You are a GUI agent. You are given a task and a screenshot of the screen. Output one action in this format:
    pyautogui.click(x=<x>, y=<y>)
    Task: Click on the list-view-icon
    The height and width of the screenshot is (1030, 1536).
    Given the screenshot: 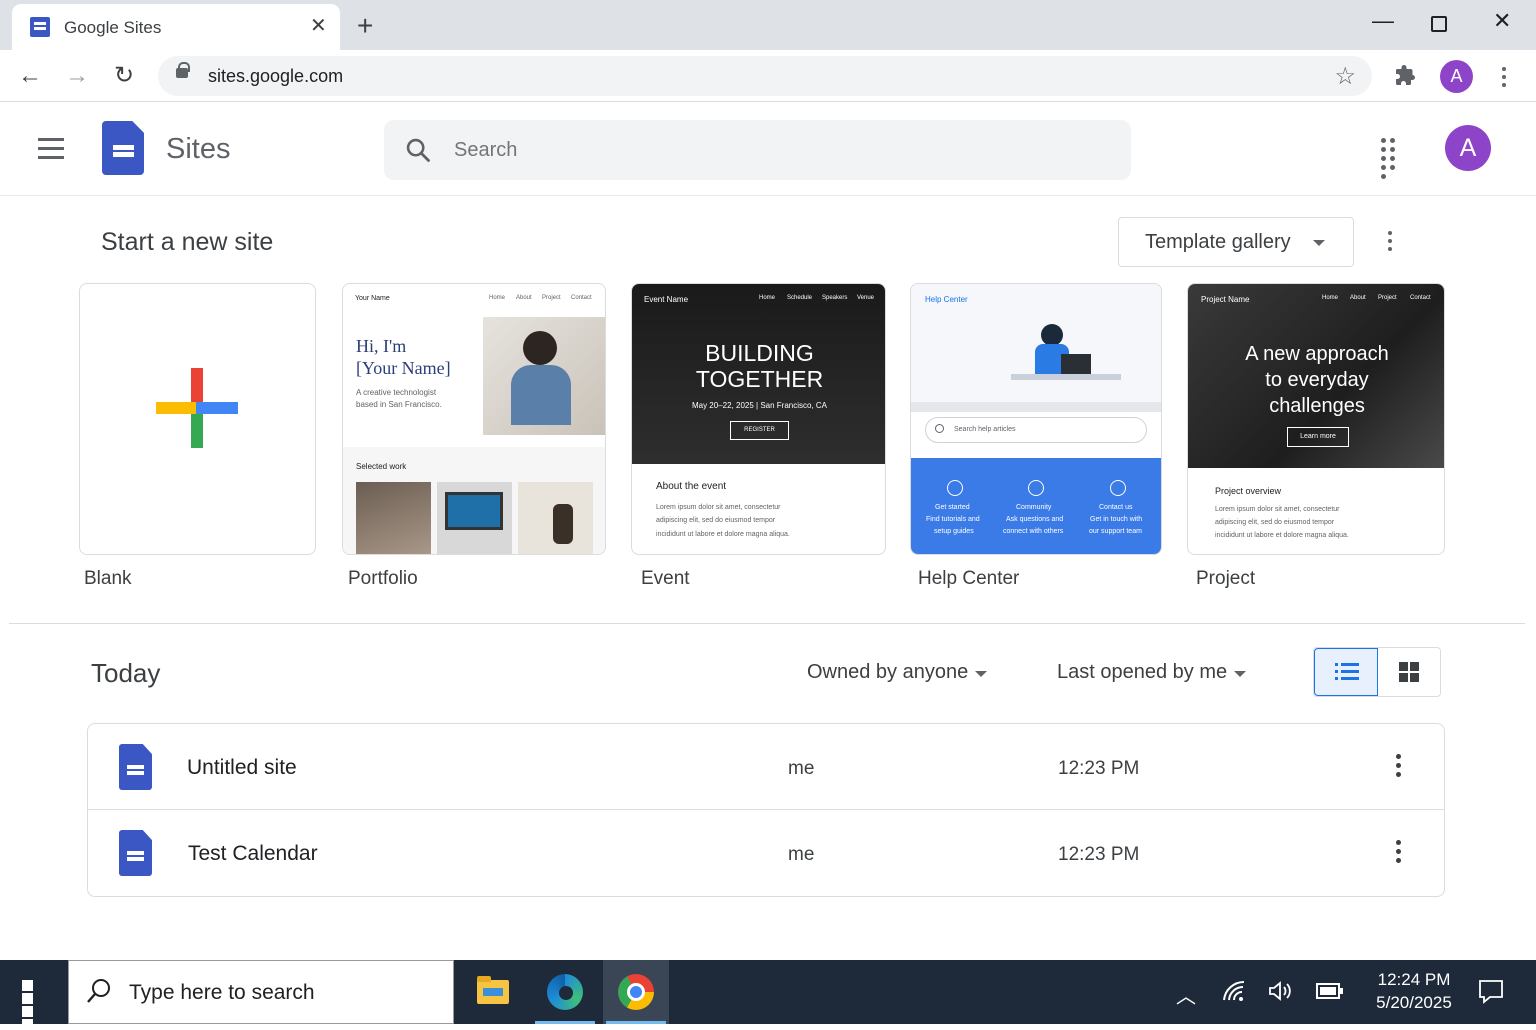 What is the action you would take?
    pyautogui.click(x=1347, y=671)
    